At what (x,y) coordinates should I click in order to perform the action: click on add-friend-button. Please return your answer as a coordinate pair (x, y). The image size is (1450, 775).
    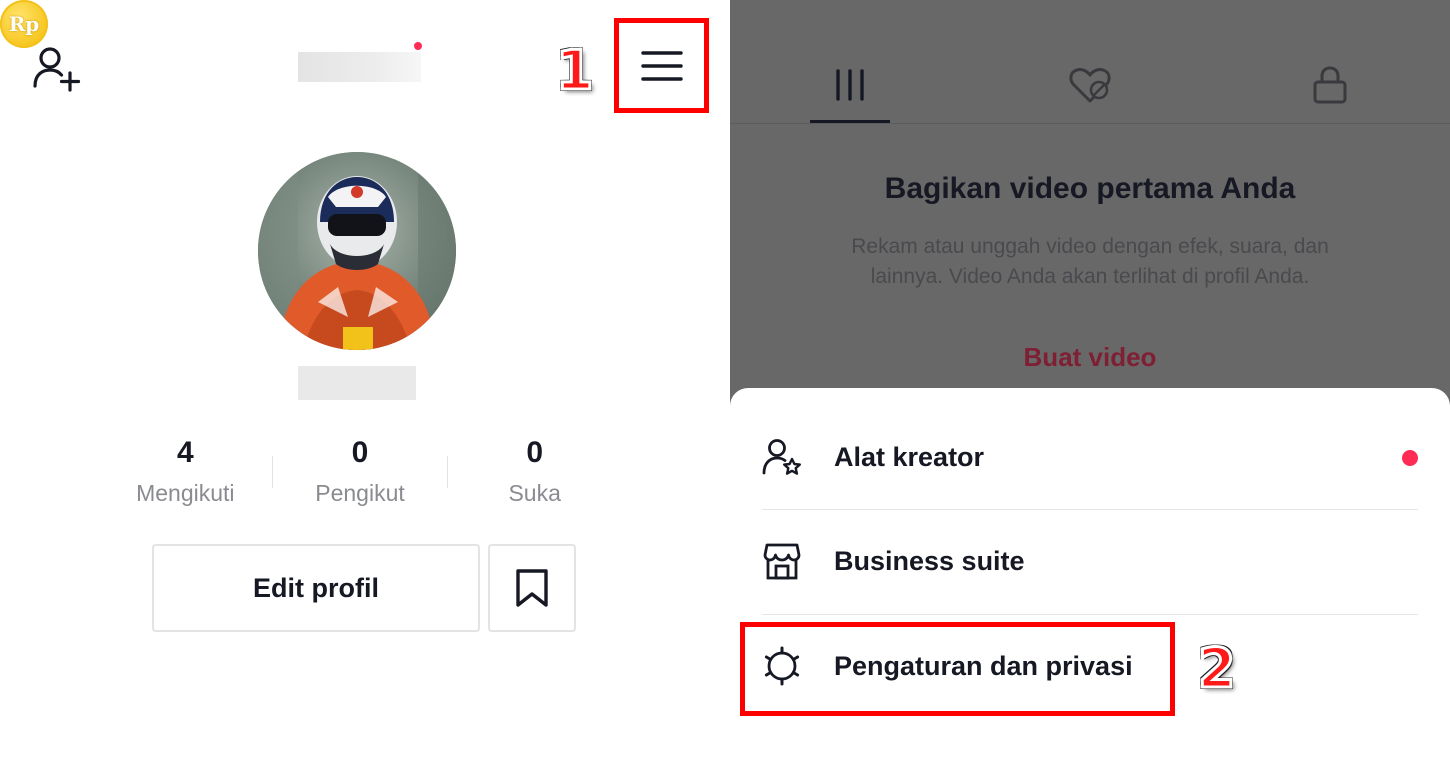
    Looking at the image, I should click on (56, 68).